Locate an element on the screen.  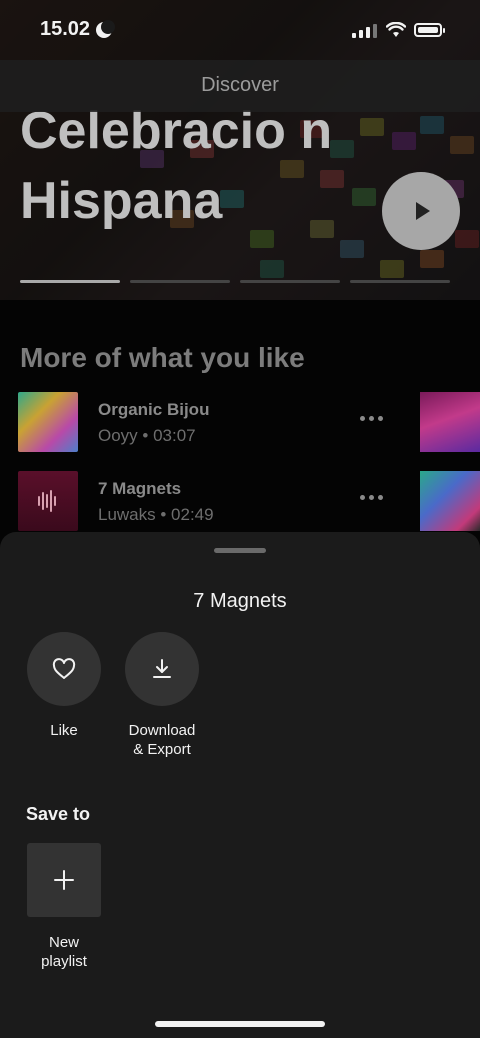
moon-icon is located at coordinates (106, 28).